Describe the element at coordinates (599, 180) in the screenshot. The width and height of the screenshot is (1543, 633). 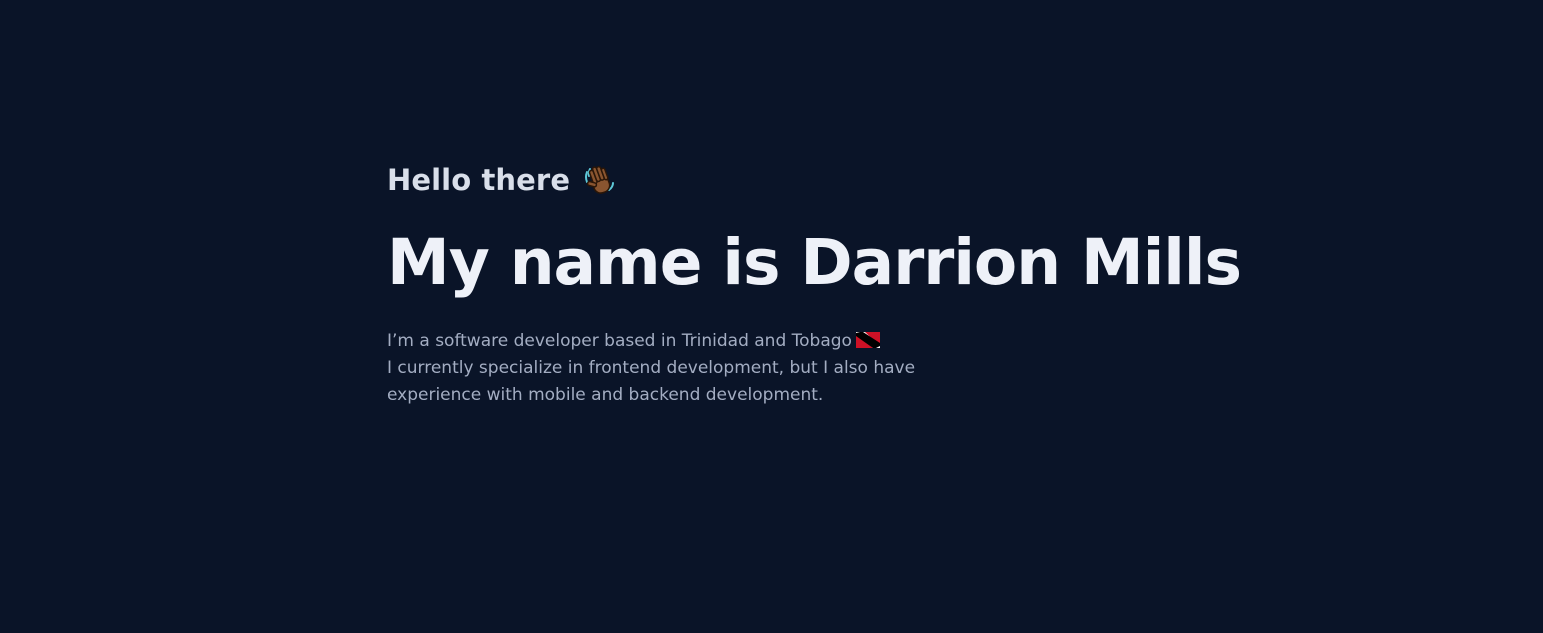
I see `waving-hand-icon` at that location.